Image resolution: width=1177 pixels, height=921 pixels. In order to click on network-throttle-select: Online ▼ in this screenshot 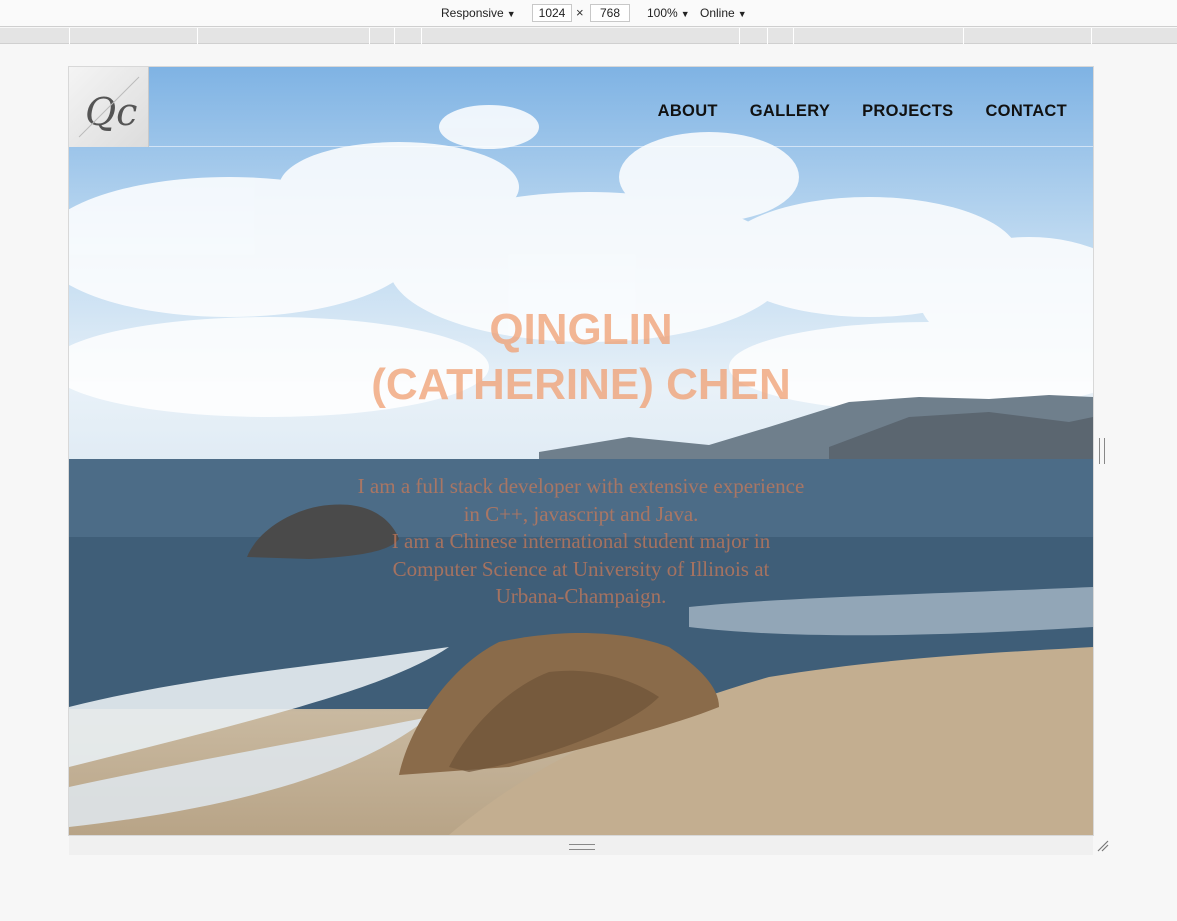, I will do `click(723, 13)`.